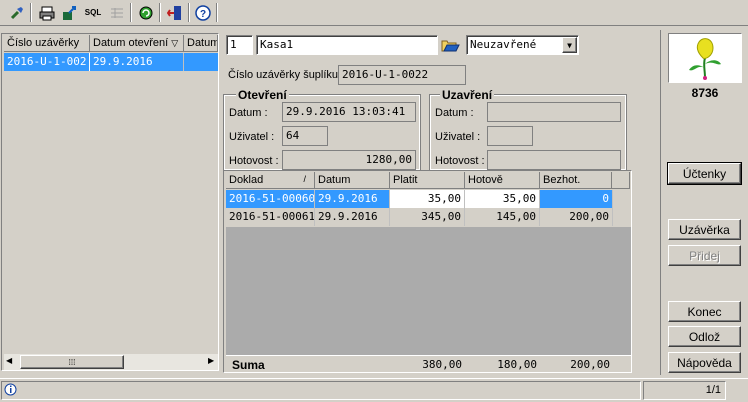  Describe the element at coordinates (522, 45) in the screenshot. I see `state-select: Neuzavřené ▼` at that location.